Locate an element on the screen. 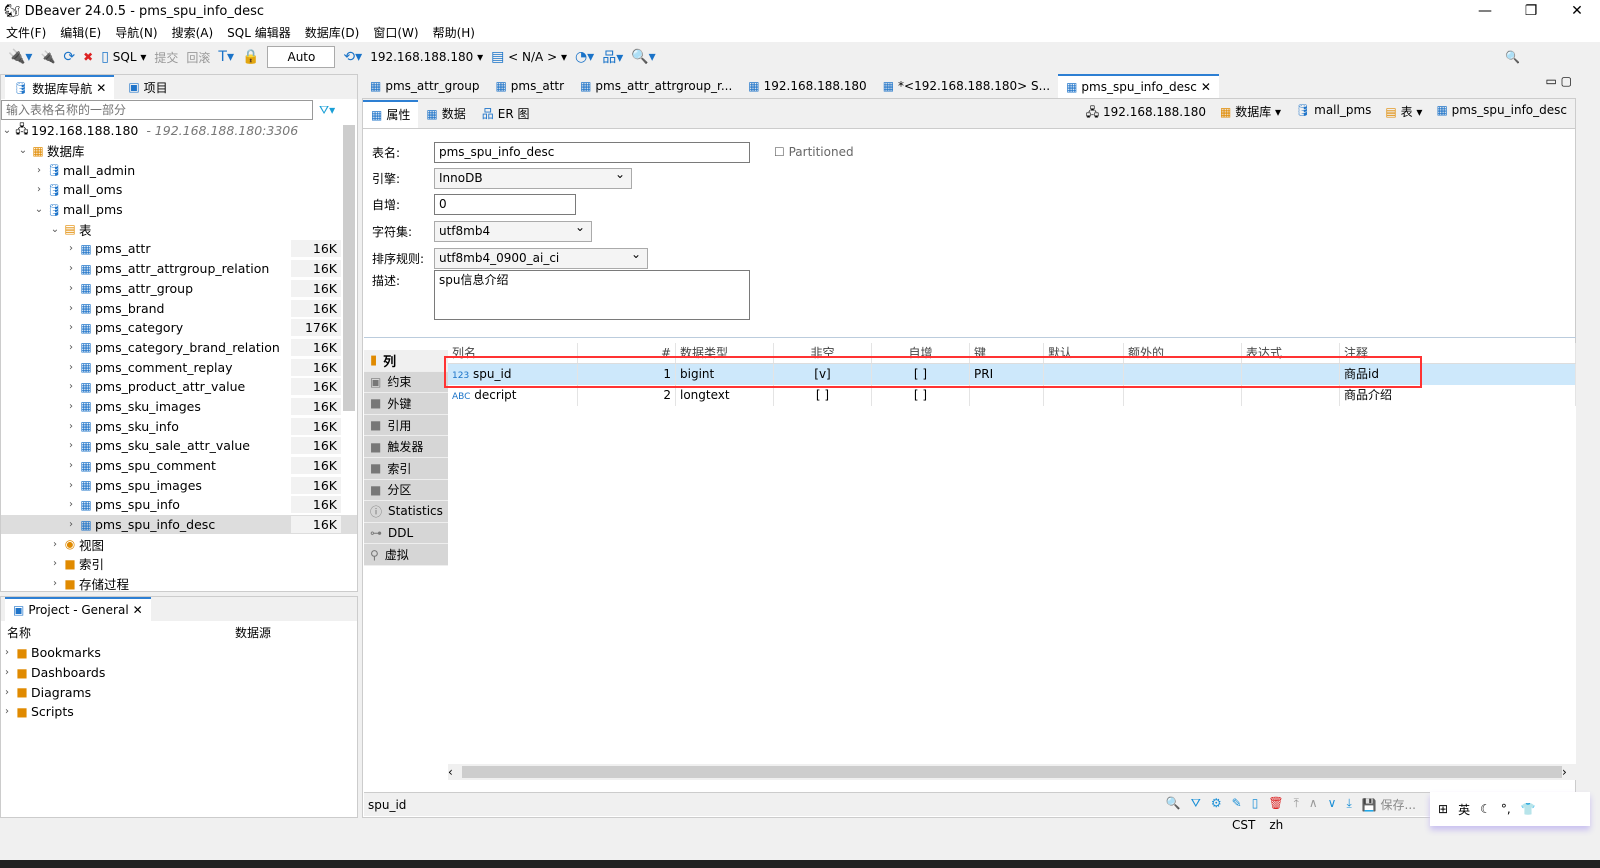 The width and height of the screenshot is (1600, 868). minimize-button: — is located at coordinates (1485, 11).